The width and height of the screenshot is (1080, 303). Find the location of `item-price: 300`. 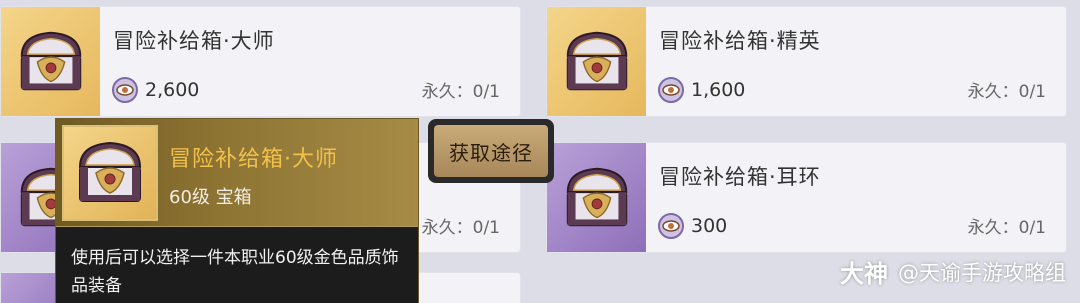

item-price: 300 is located at coordinates (692, 226).